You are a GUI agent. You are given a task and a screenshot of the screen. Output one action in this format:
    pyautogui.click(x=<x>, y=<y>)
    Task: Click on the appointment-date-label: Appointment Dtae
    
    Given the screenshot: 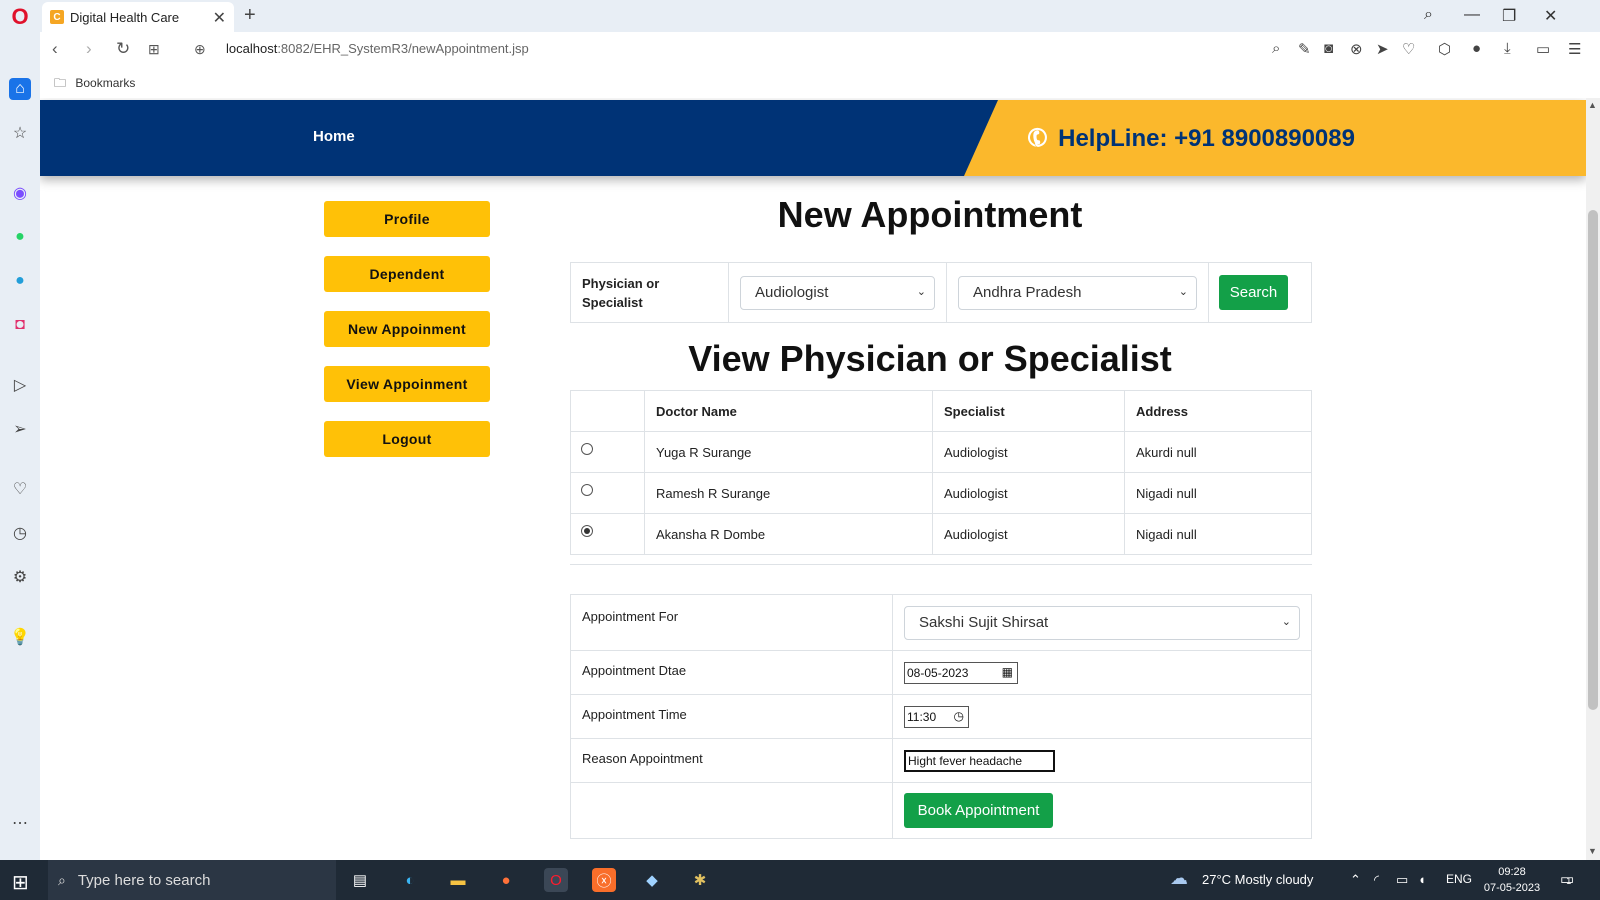 What is the action you would take?
    pyautogui.click(x=731, y=672)
    